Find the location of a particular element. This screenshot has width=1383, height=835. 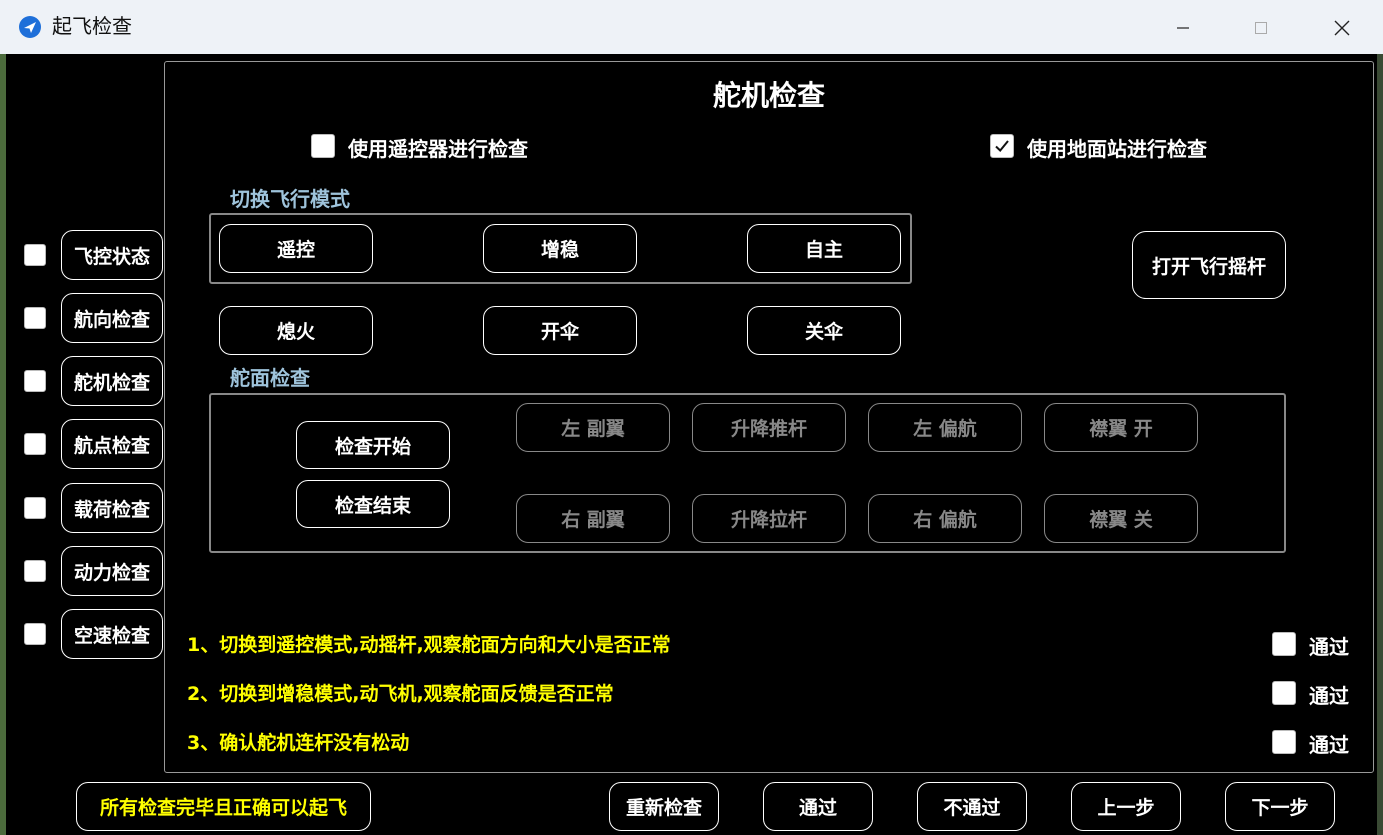

parachute-open-button: 开伞 is located at coordinates (560, 330).